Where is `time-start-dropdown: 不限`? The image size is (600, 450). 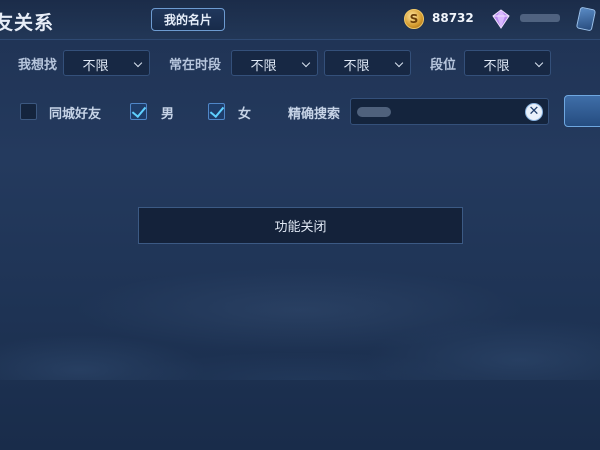 time-start-dropdown: 不限 is located at coordinates (274, 63).